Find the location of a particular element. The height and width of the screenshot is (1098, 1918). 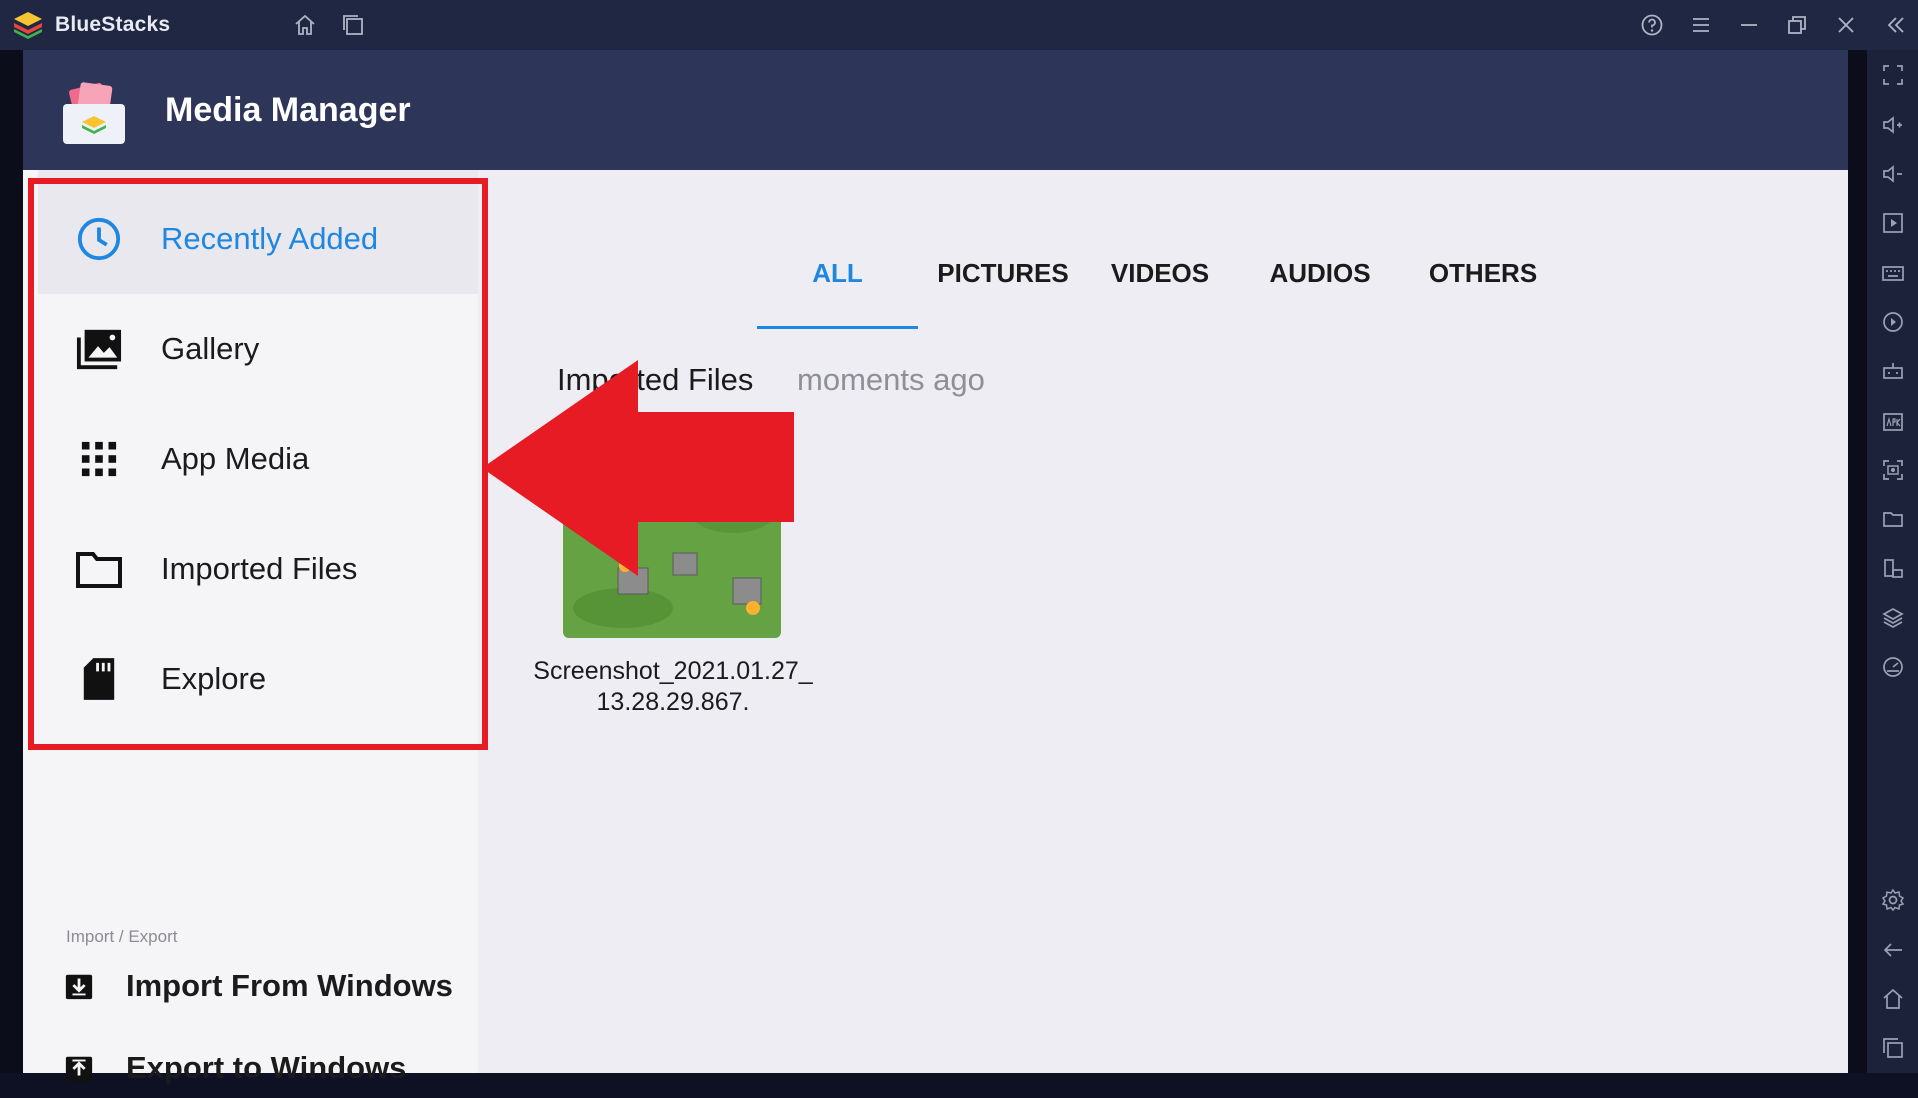

bluestacks-side-toolbar is located at coordinates (1892, 561).